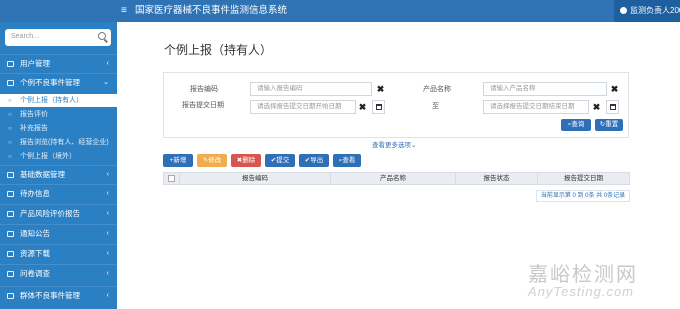  Describe the element at coordinates (34, 114) in the screenshot. I see `sidebar-subitem-label: 报告评价` at that location.